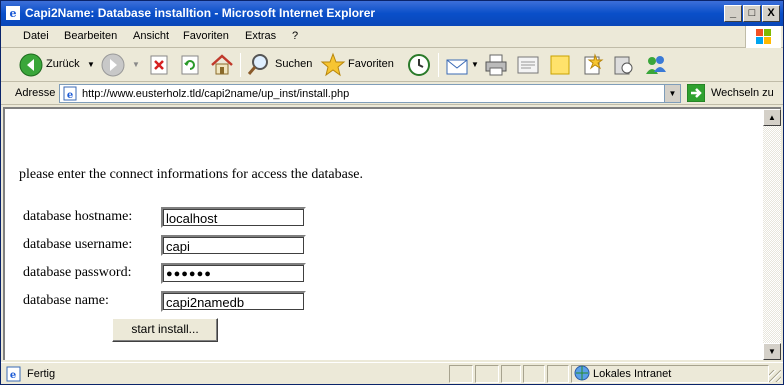 The image size is (784, 385). Describe the element at coordinates (371, 64) in the screenshot. I see `favorites-label: Favoriten` at that location.